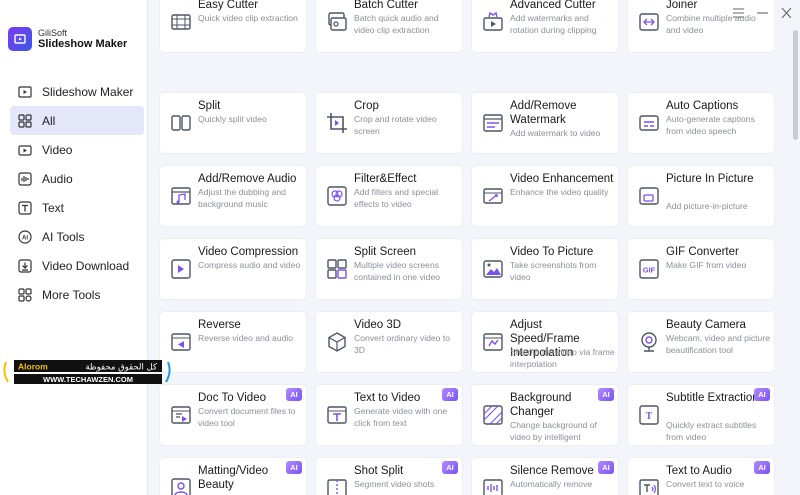  What do you see at coordinates (228, 5) in the screenshot?
I see `tool-title: Easy Cutter` at bounding box center [228, 5].